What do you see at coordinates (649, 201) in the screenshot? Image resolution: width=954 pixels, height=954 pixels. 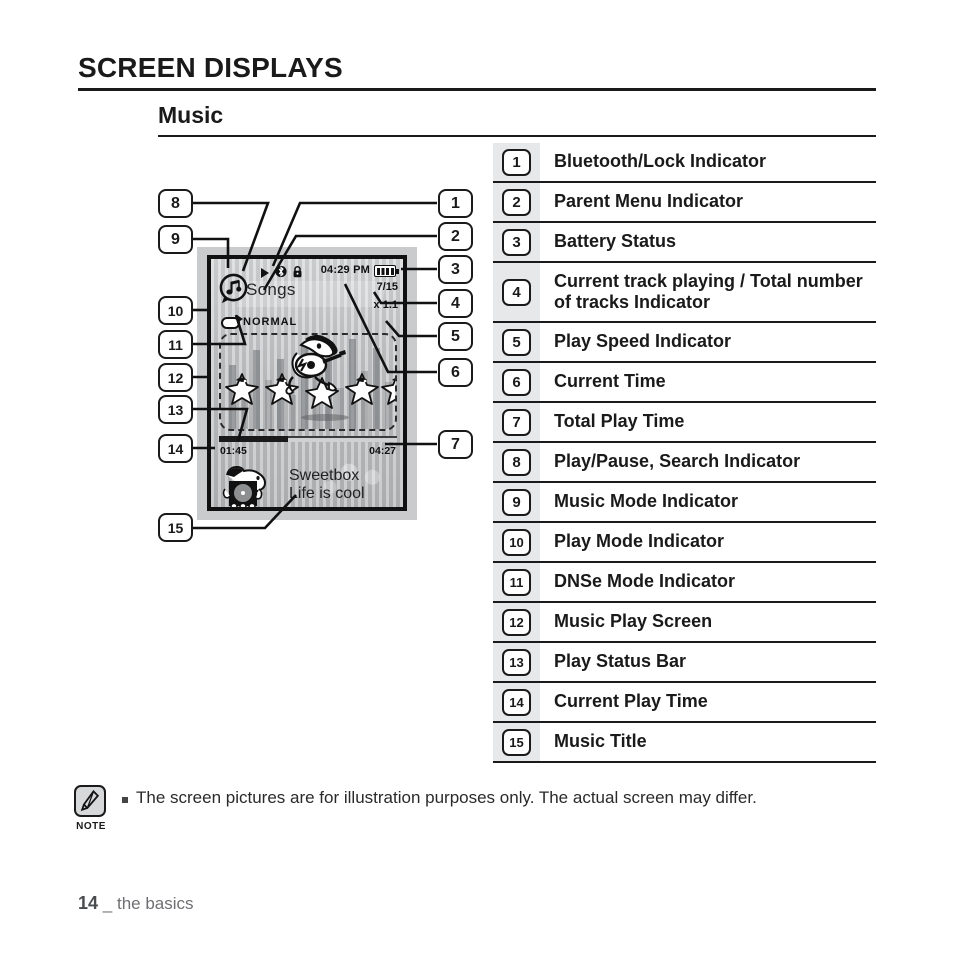 I see `legend-label-2: Parent Menu Indicator` at bounding box center [649, 201].